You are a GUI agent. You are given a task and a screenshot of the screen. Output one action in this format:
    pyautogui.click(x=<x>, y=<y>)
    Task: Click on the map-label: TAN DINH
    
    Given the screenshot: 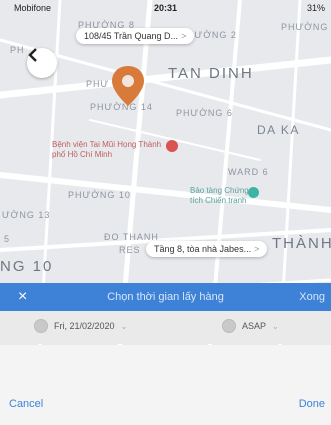 What is the action you would take?
    pyautogui.click(x=211, y=73)
    